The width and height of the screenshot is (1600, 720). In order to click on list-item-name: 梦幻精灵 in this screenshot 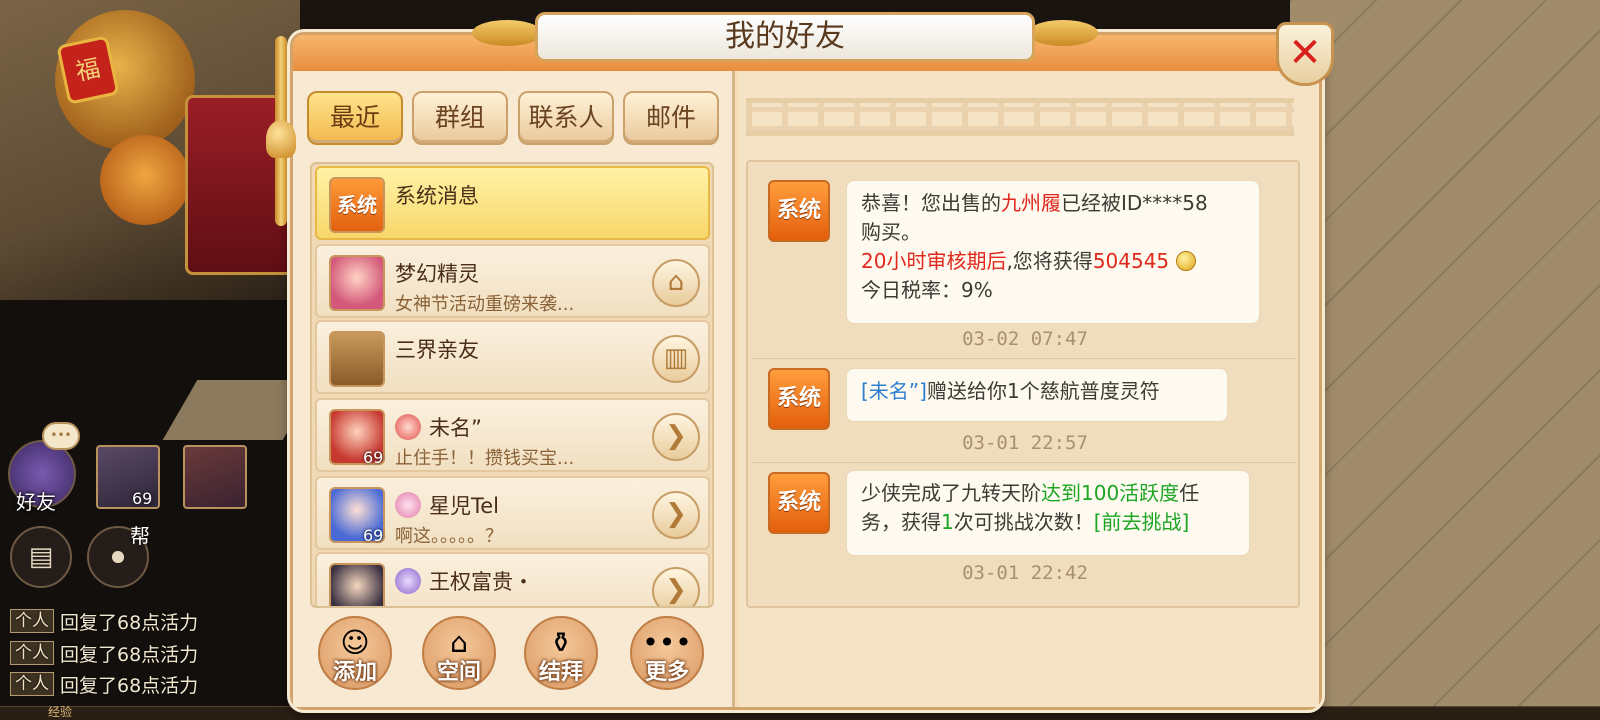, I will do `click(437, 274)`.